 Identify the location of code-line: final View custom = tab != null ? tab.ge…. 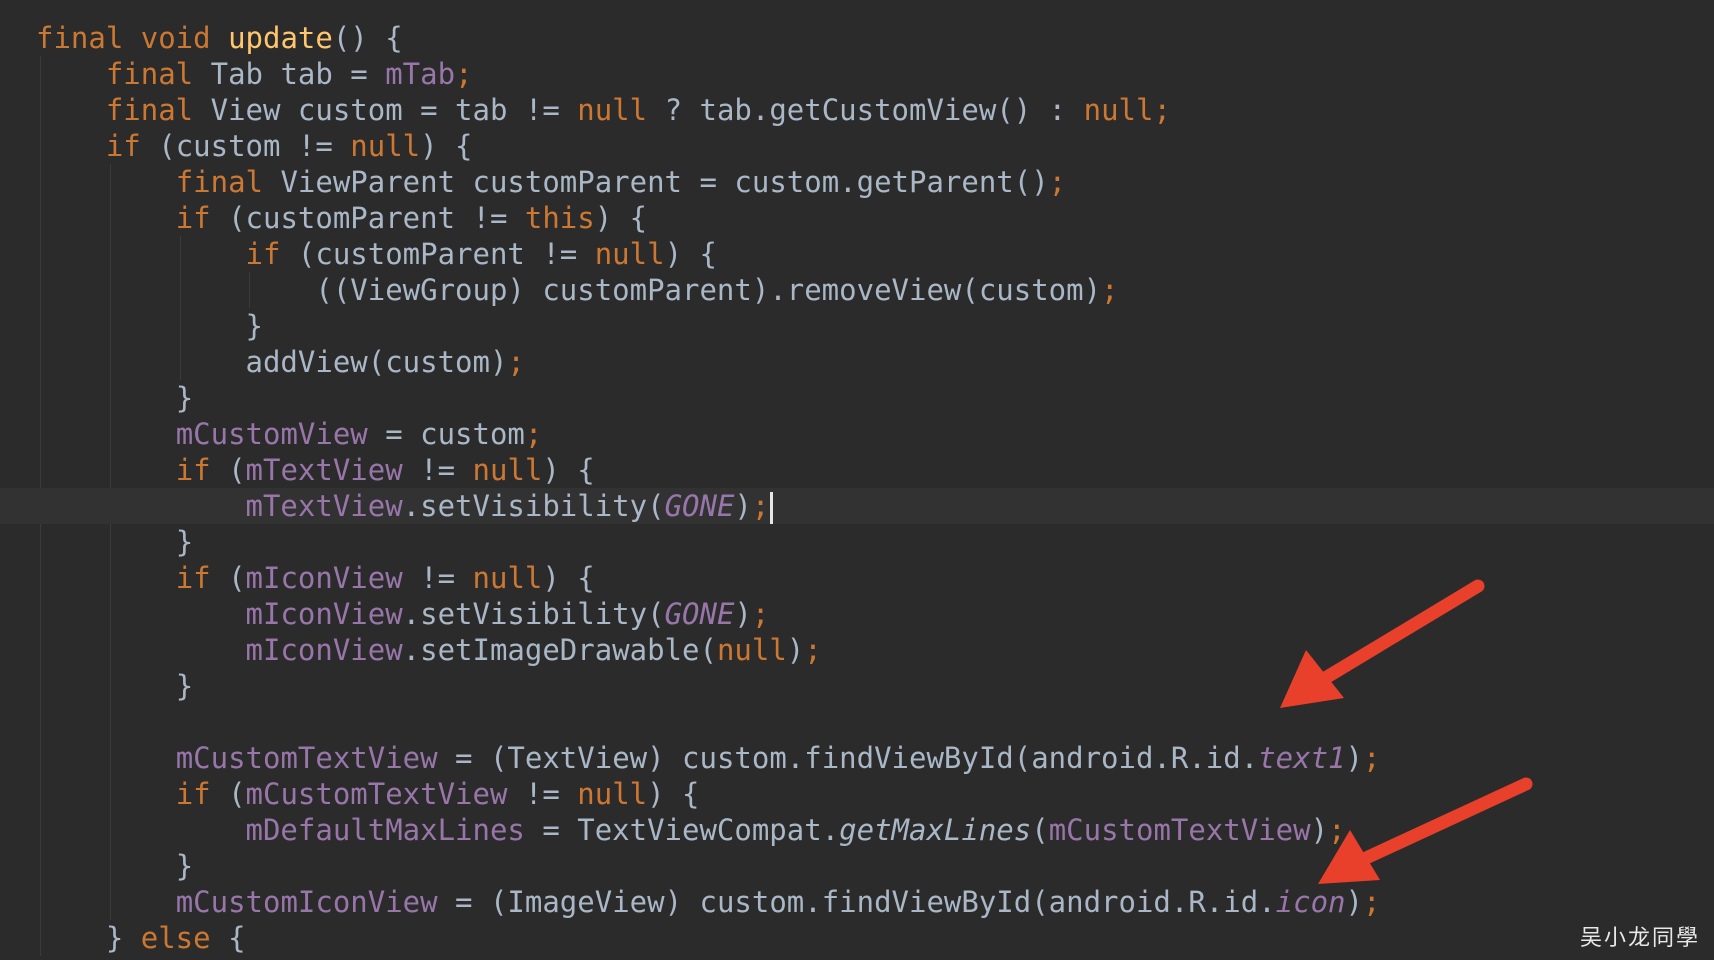
(866, 110).